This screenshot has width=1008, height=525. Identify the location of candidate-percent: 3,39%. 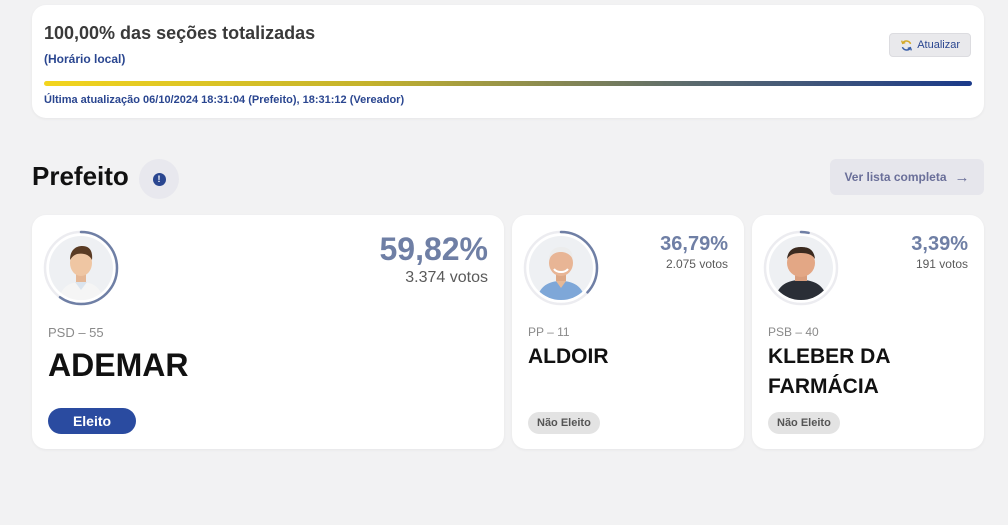
(939, 244).